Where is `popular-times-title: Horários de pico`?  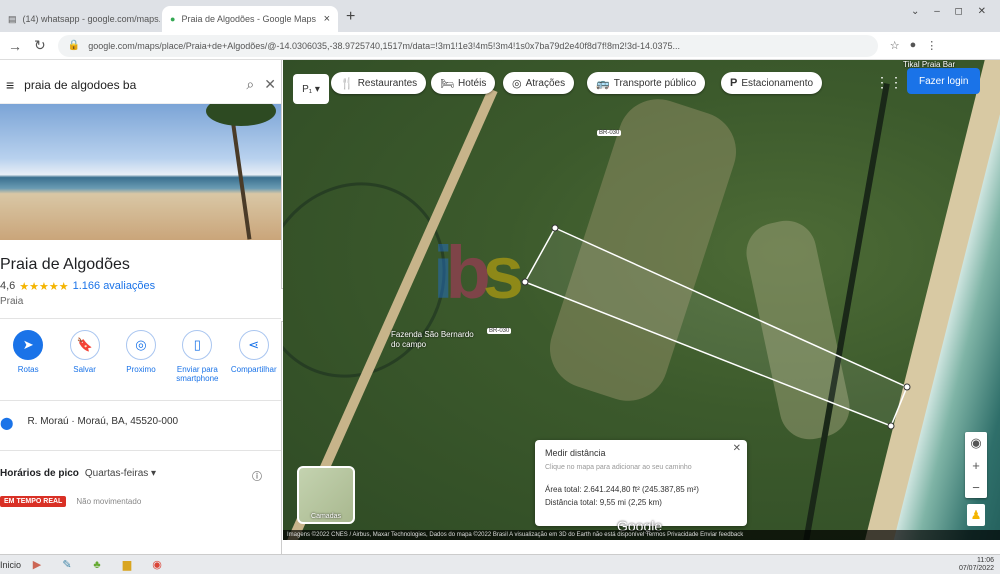
popular-times-title: Horários de pico is located at coordinates (39, 473).